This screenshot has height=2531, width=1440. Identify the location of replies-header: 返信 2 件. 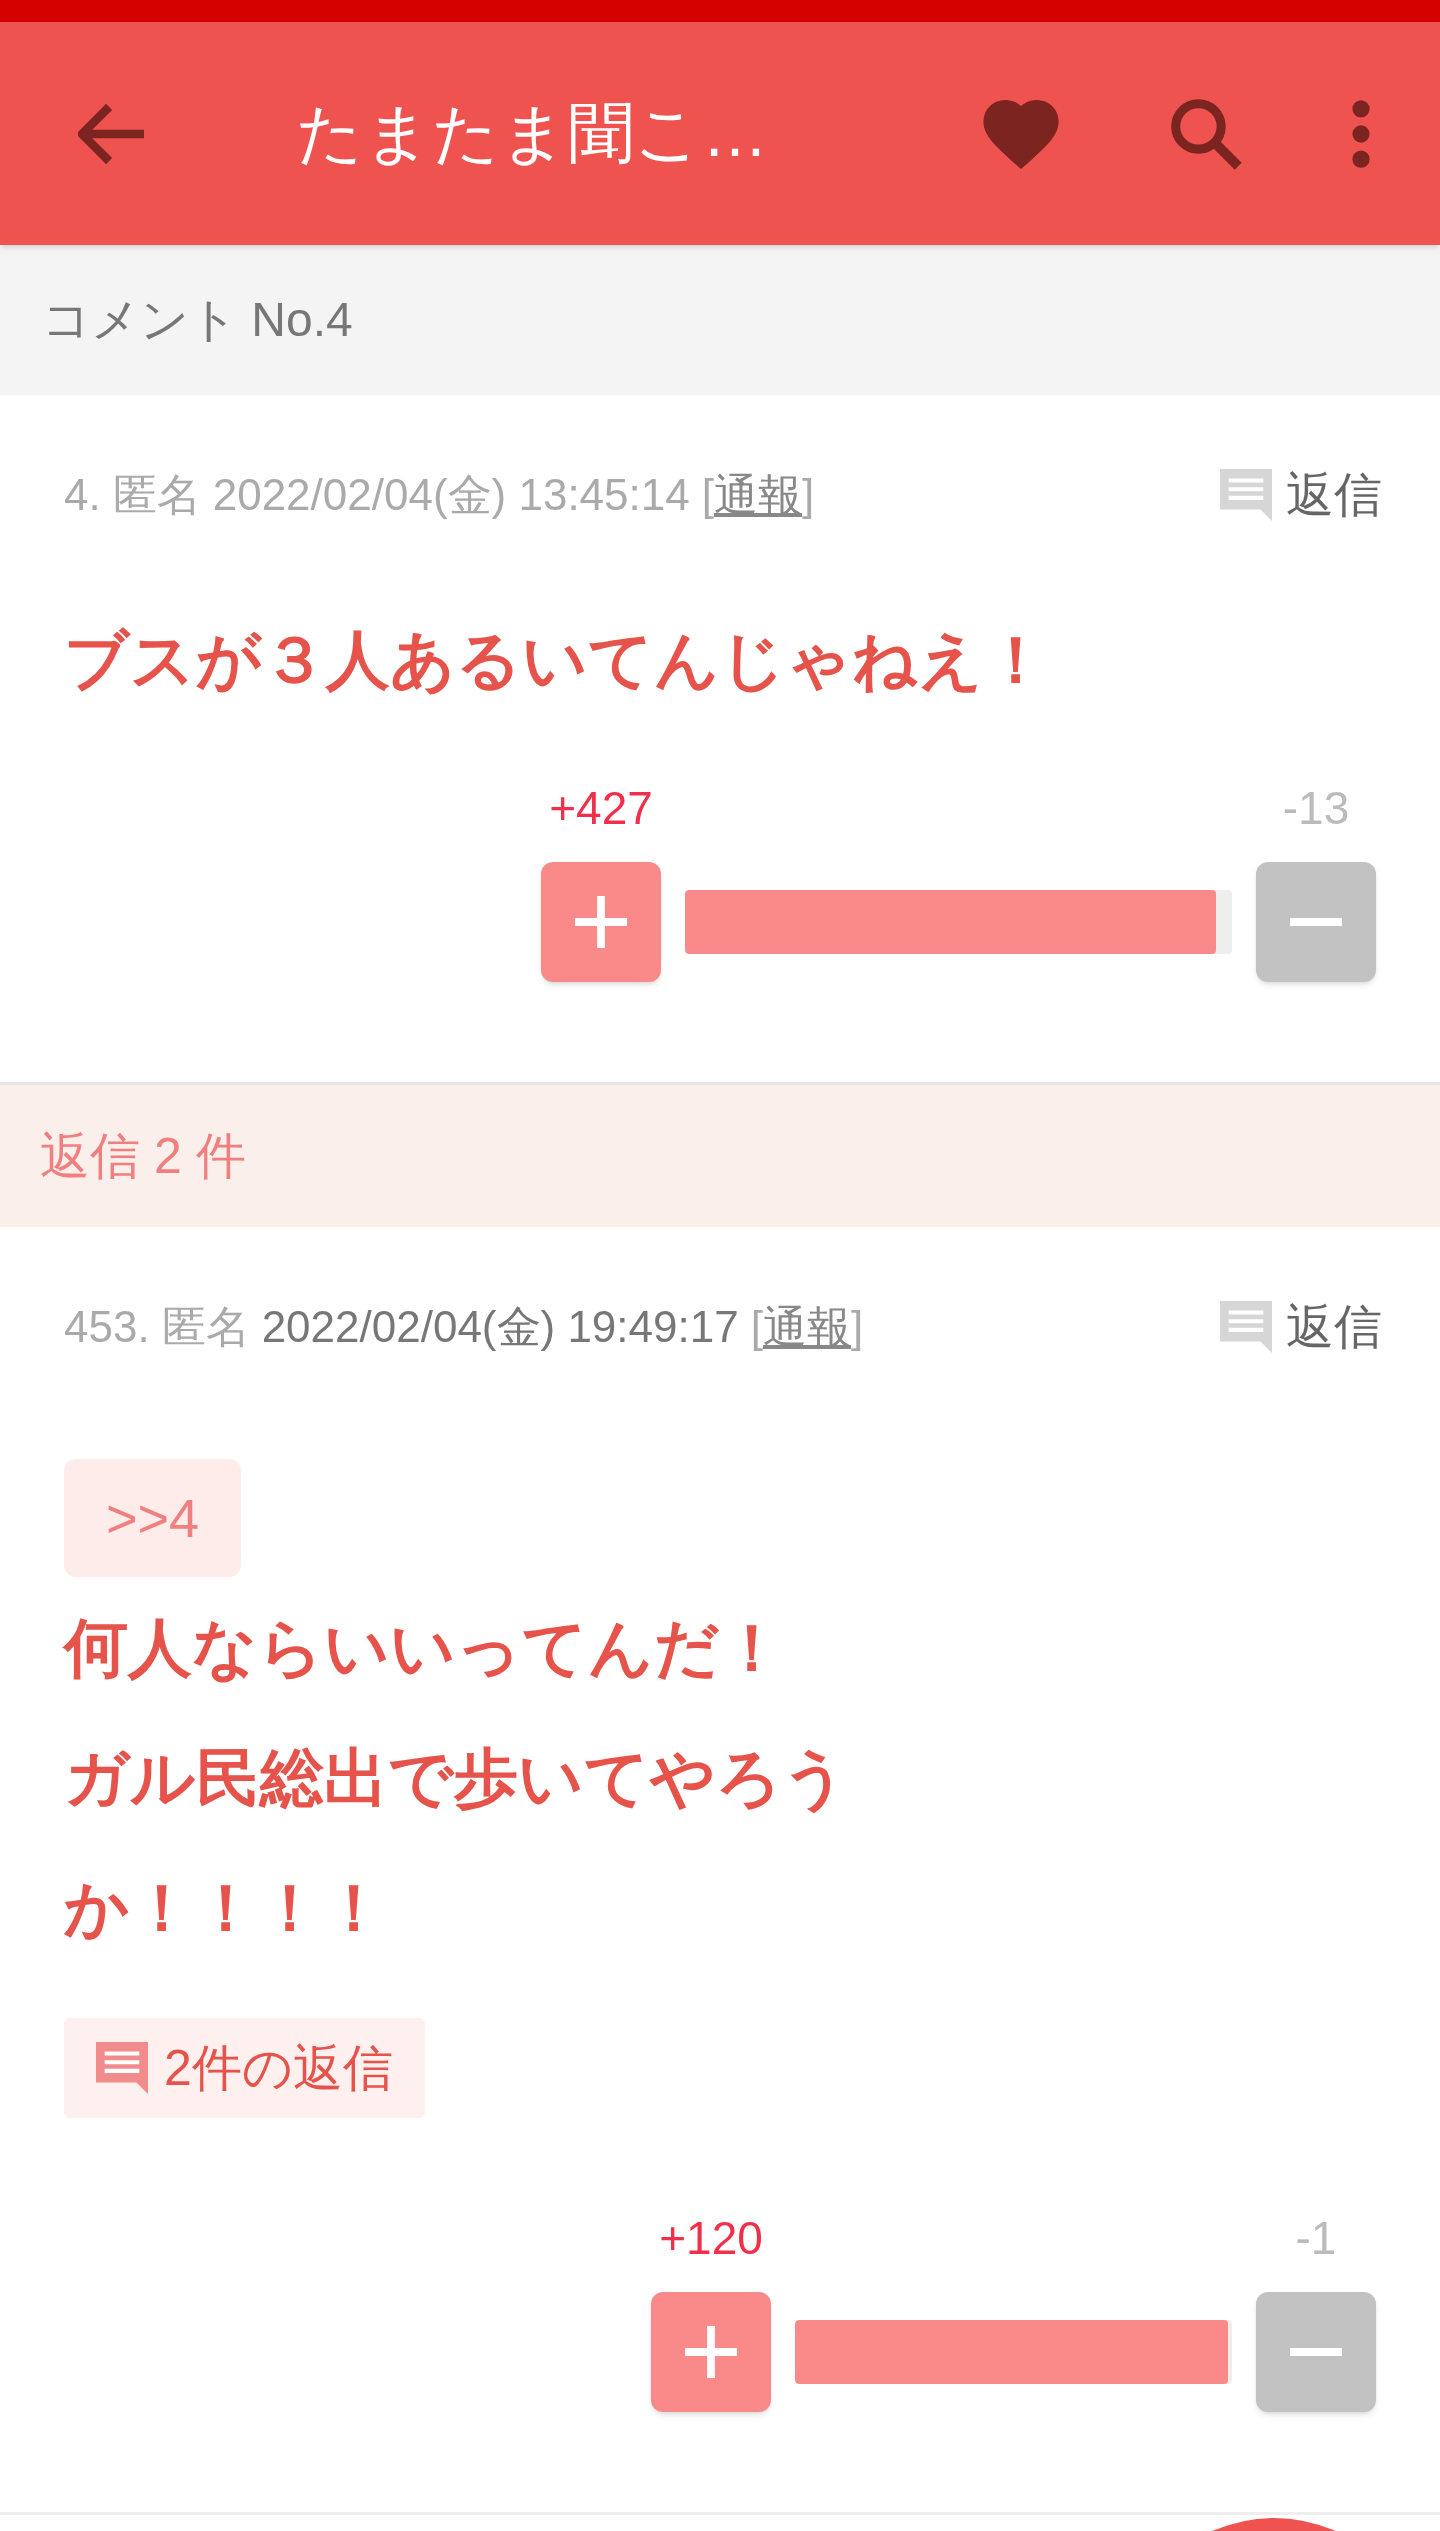
(143, 1156).